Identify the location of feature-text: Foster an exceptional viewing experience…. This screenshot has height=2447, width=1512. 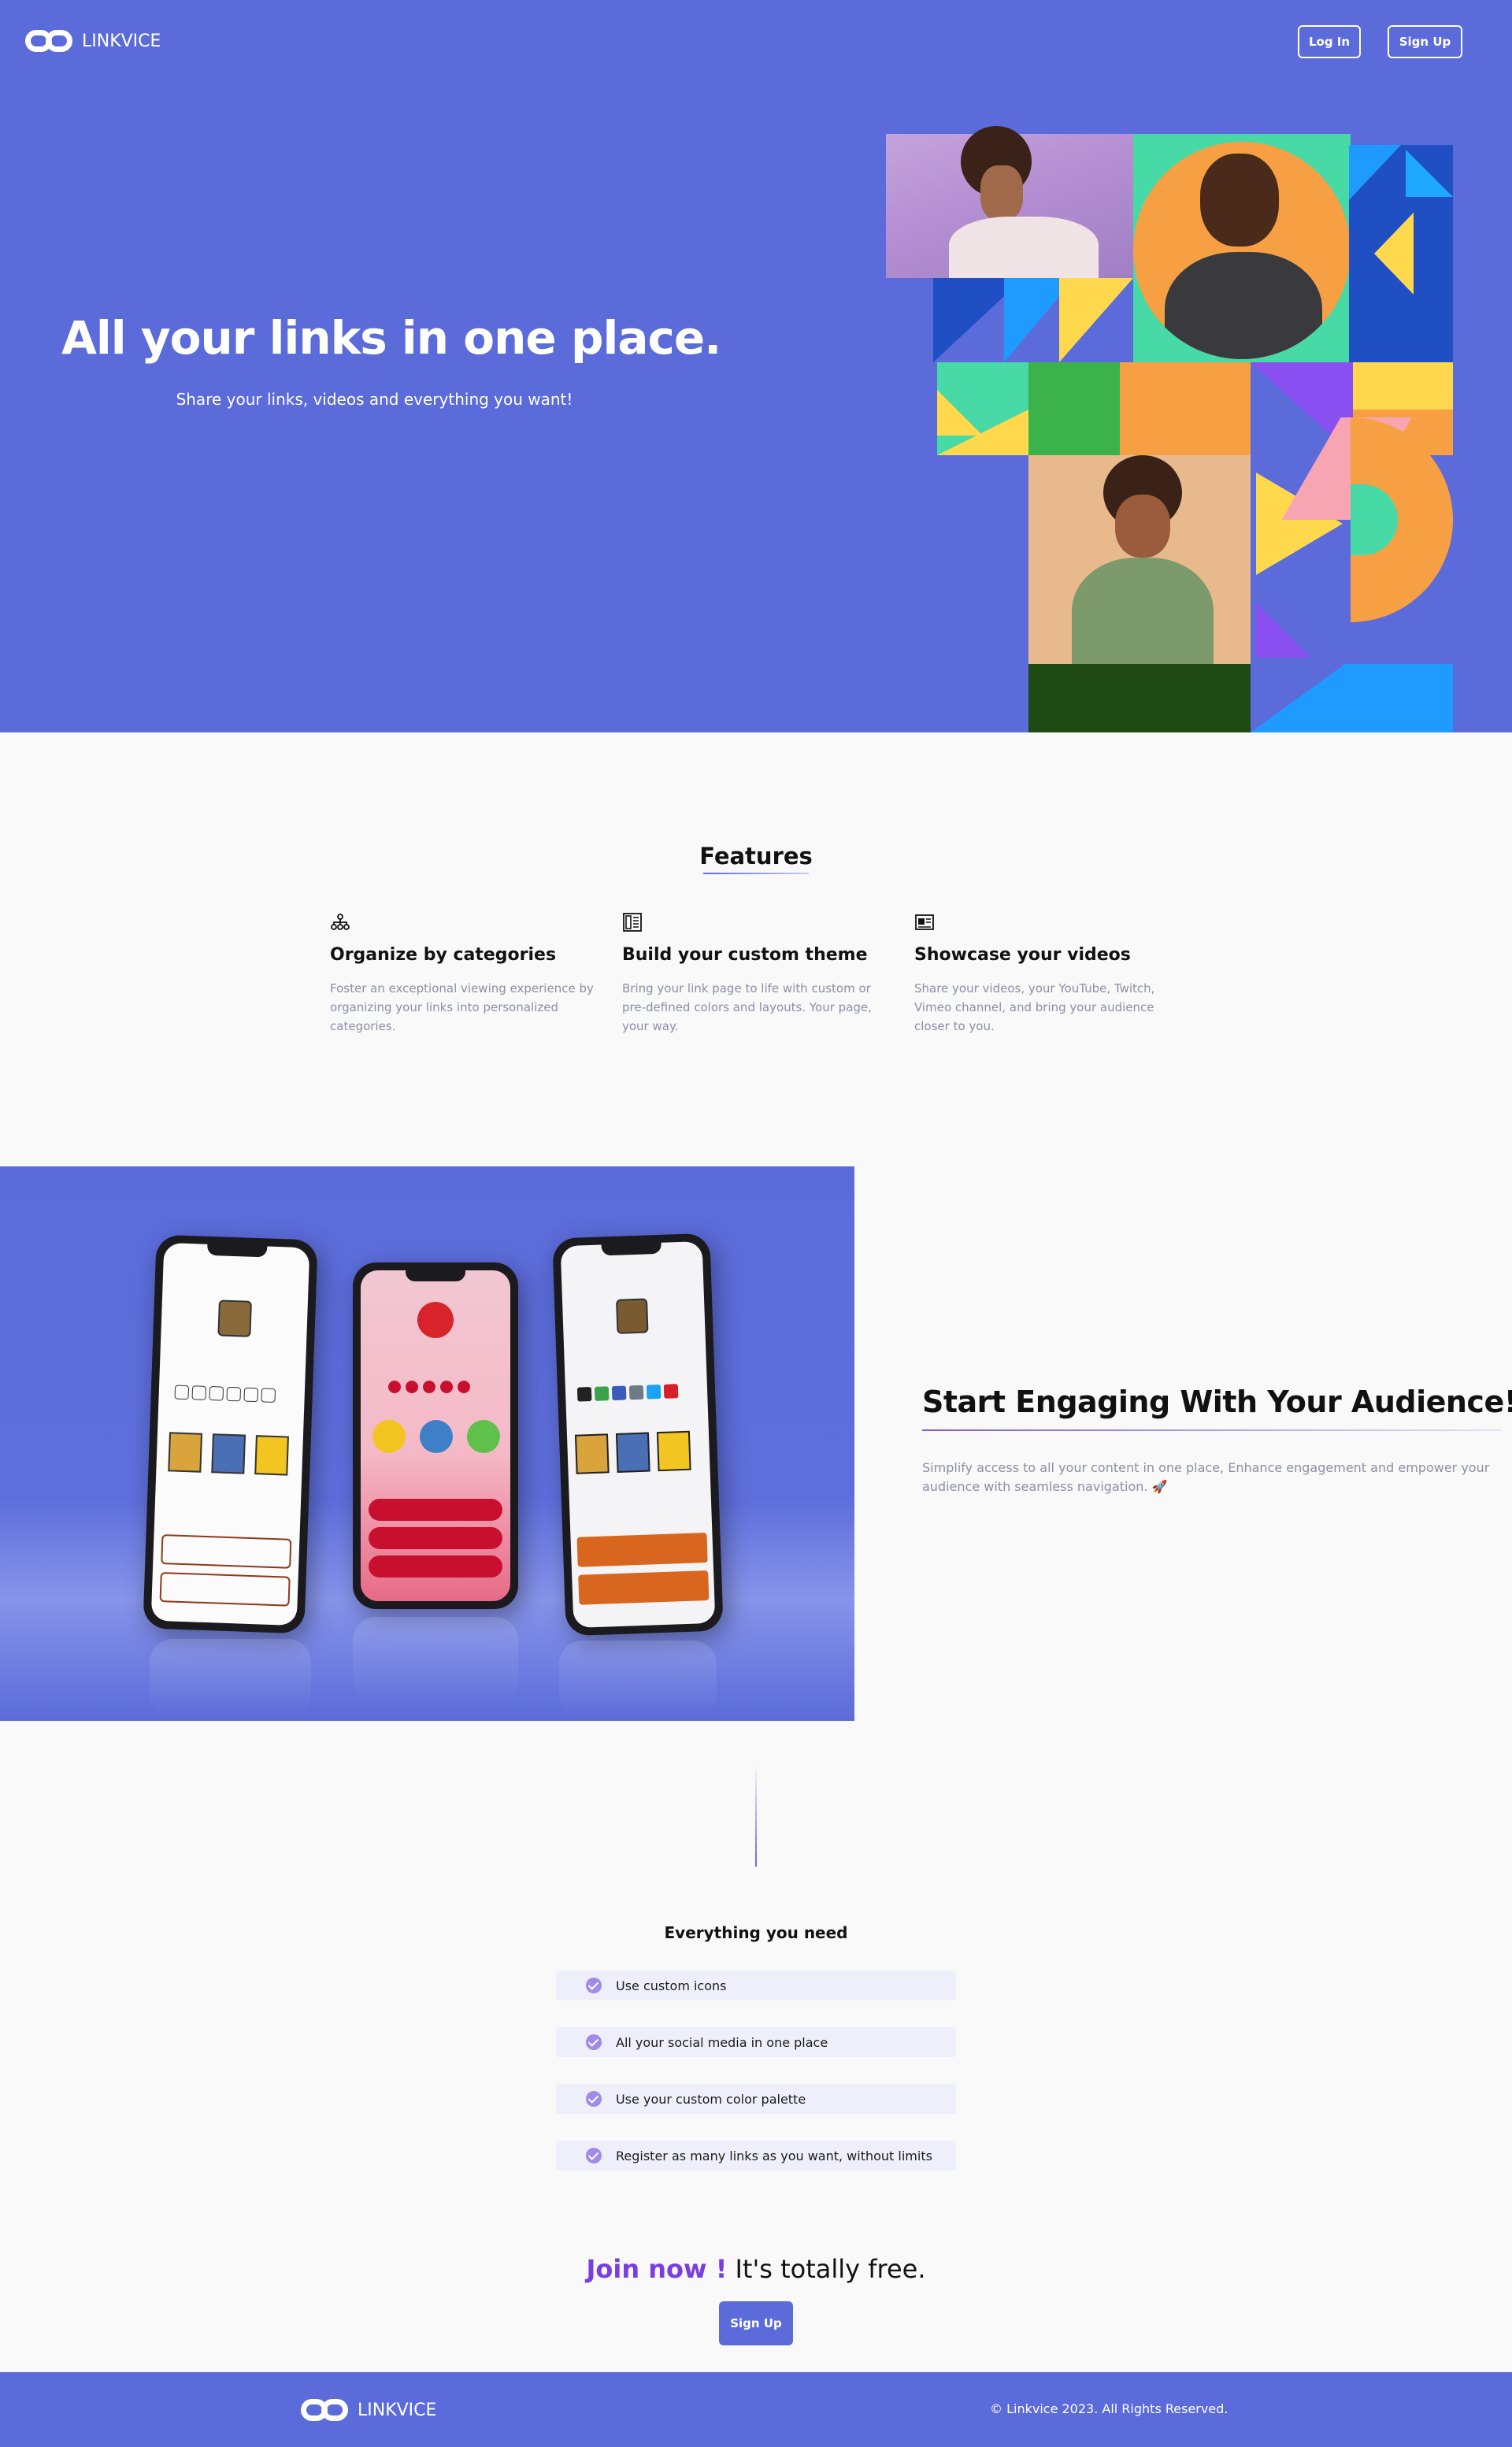
(462, 1007).